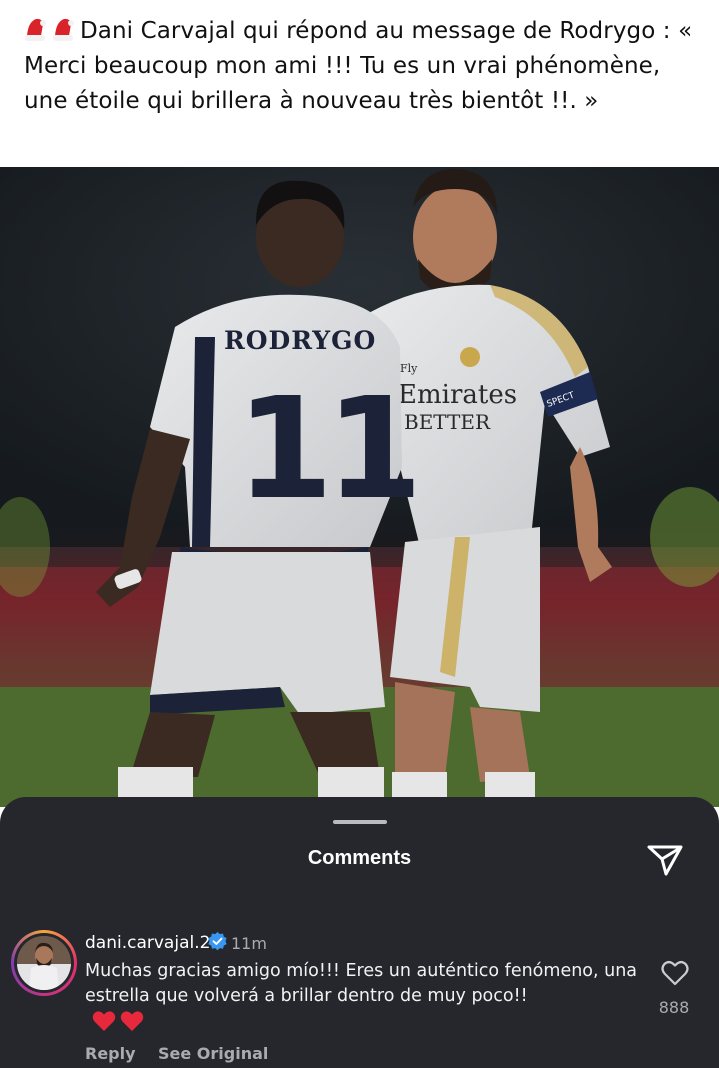 The image size is (719, 1068). I want to click on heart-outline-icon, so click(675, 973).